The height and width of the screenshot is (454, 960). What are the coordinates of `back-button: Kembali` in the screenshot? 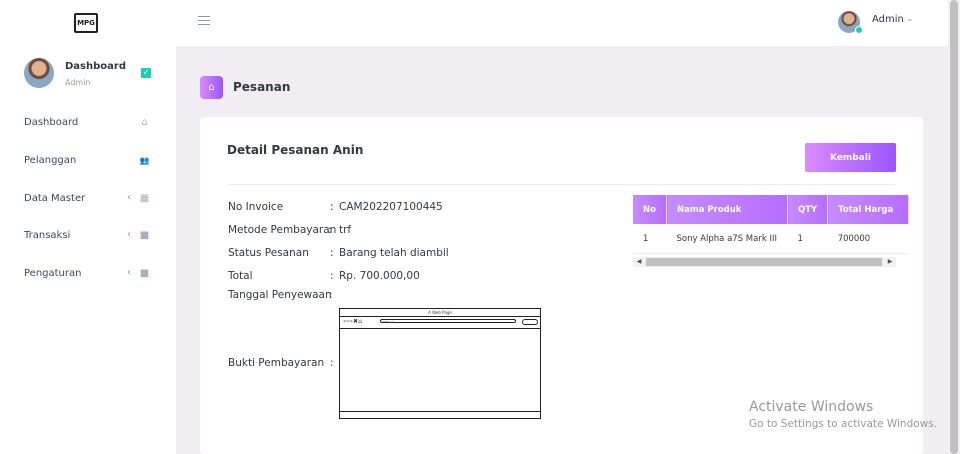 It's located at (850, 157).